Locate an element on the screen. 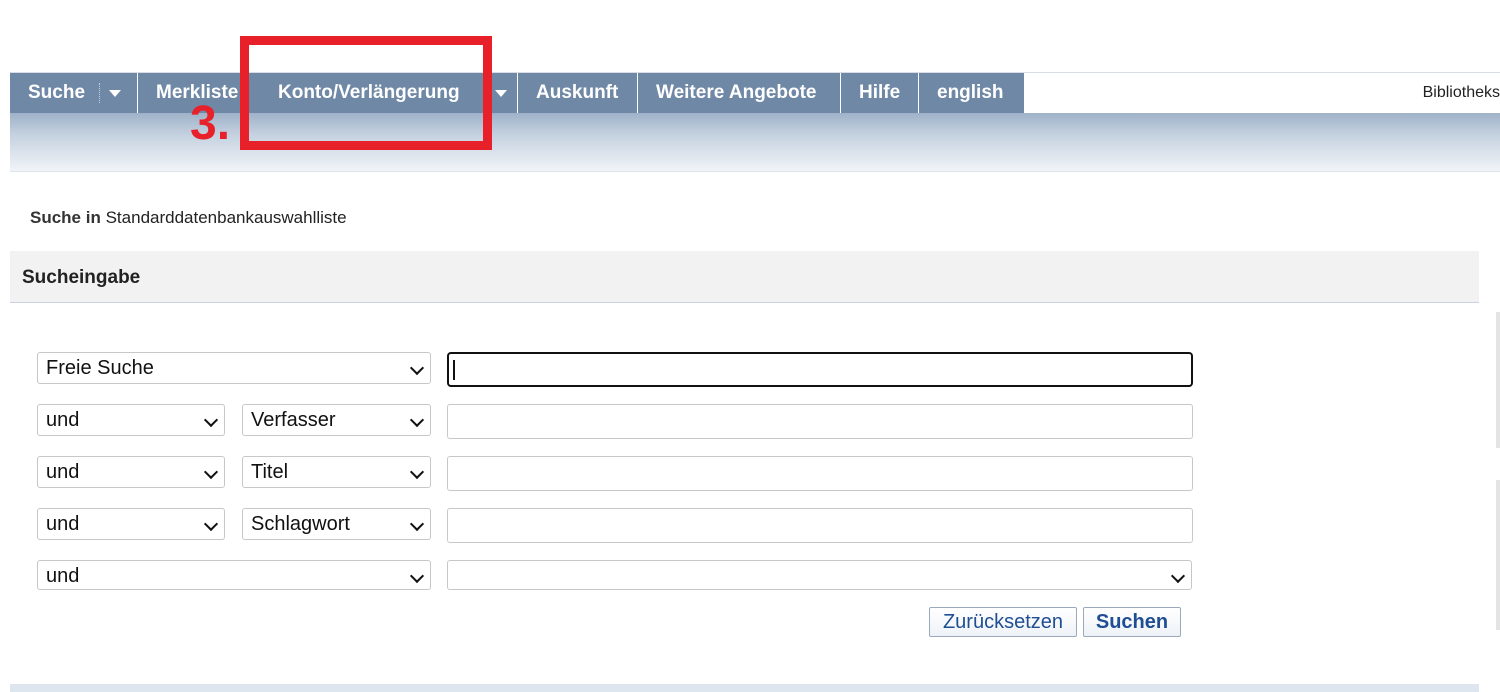 This screenshot has width=1500, height=692. search-button: Suchen is located at coordinates (1132, 622).